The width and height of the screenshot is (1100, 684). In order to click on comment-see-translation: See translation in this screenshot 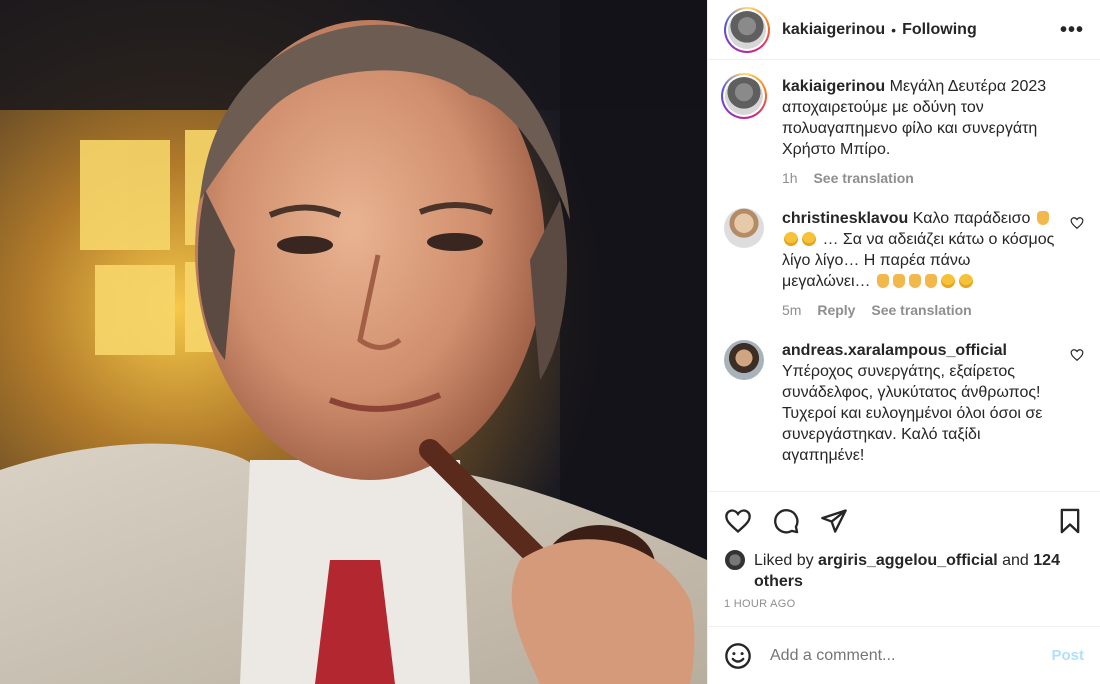, I will do `click(921, 310)`.